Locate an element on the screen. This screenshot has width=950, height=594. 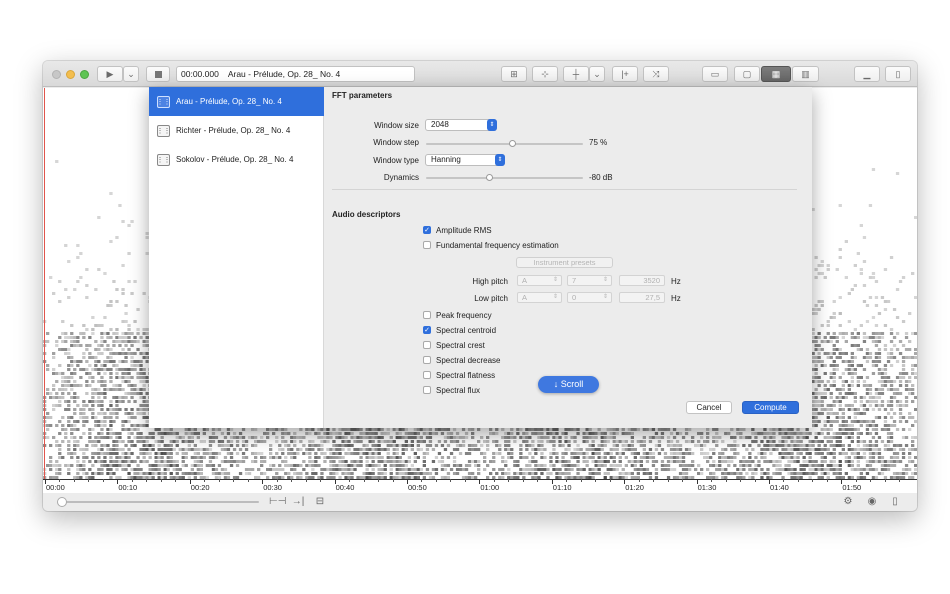
close-window-button is located at coordinates (56, 74).